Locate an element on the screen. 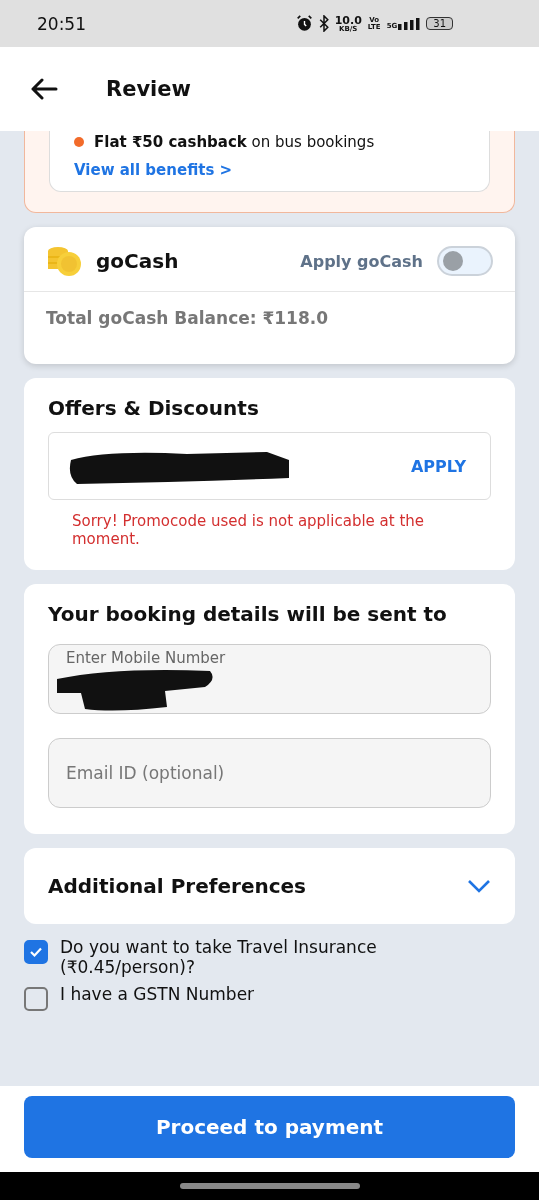 The height and width of the screenshot is (1200, 539). section-title: Your booking details will be sent to is located at coordinates (248, 614).